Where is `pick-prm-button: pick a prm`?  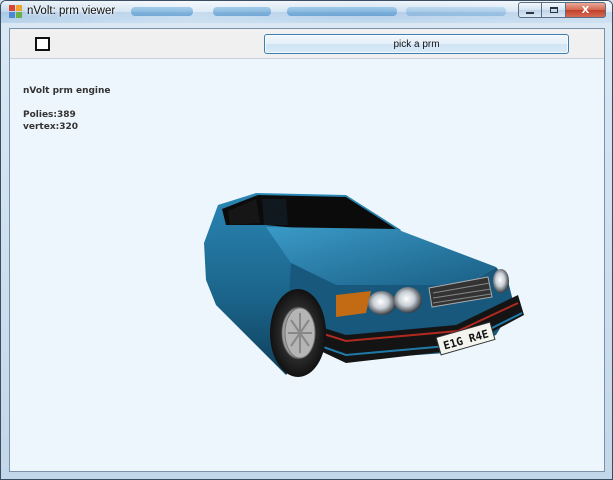
pick-prm-button: pick a prm is located at coordinates (416, 44).